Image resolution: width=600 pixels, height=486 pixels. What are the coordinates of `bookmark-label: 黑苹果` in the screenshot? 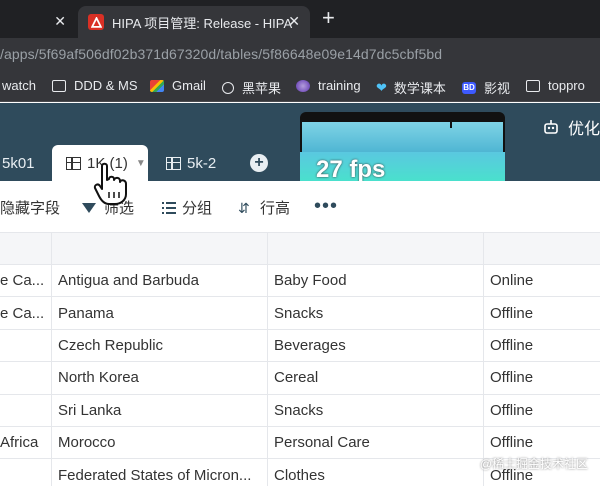 It's located at (262, 88).